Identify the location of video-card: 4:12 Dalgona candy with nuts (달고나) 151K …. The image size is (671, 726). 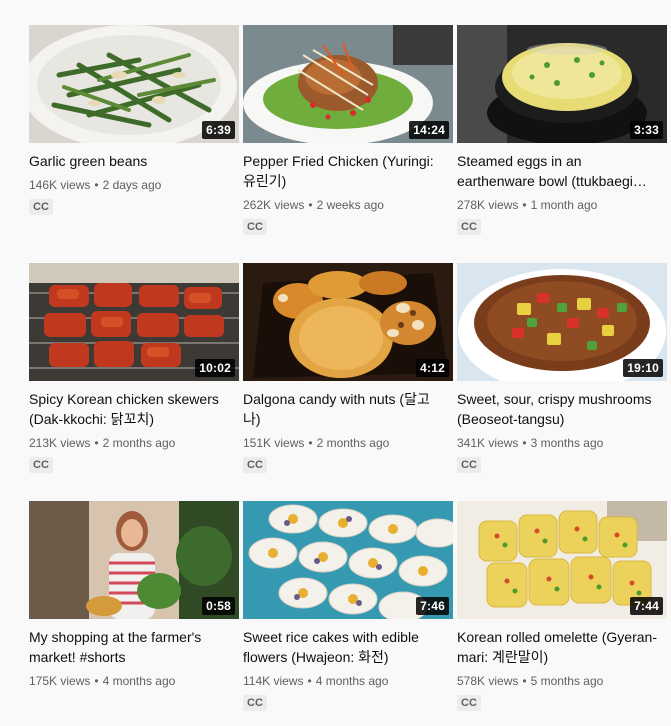
(348, 368).